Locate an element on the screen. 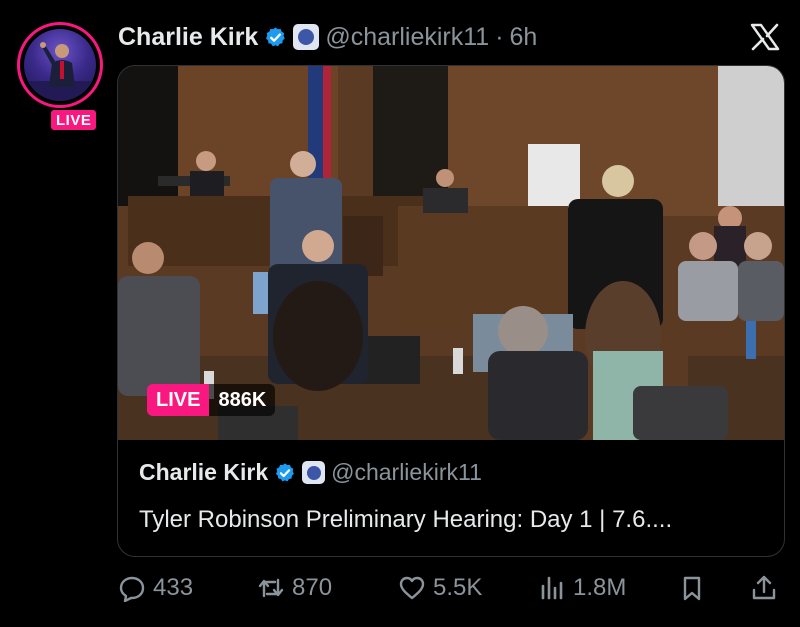  views-button: 1.8M is located at coordinates (582, 588).